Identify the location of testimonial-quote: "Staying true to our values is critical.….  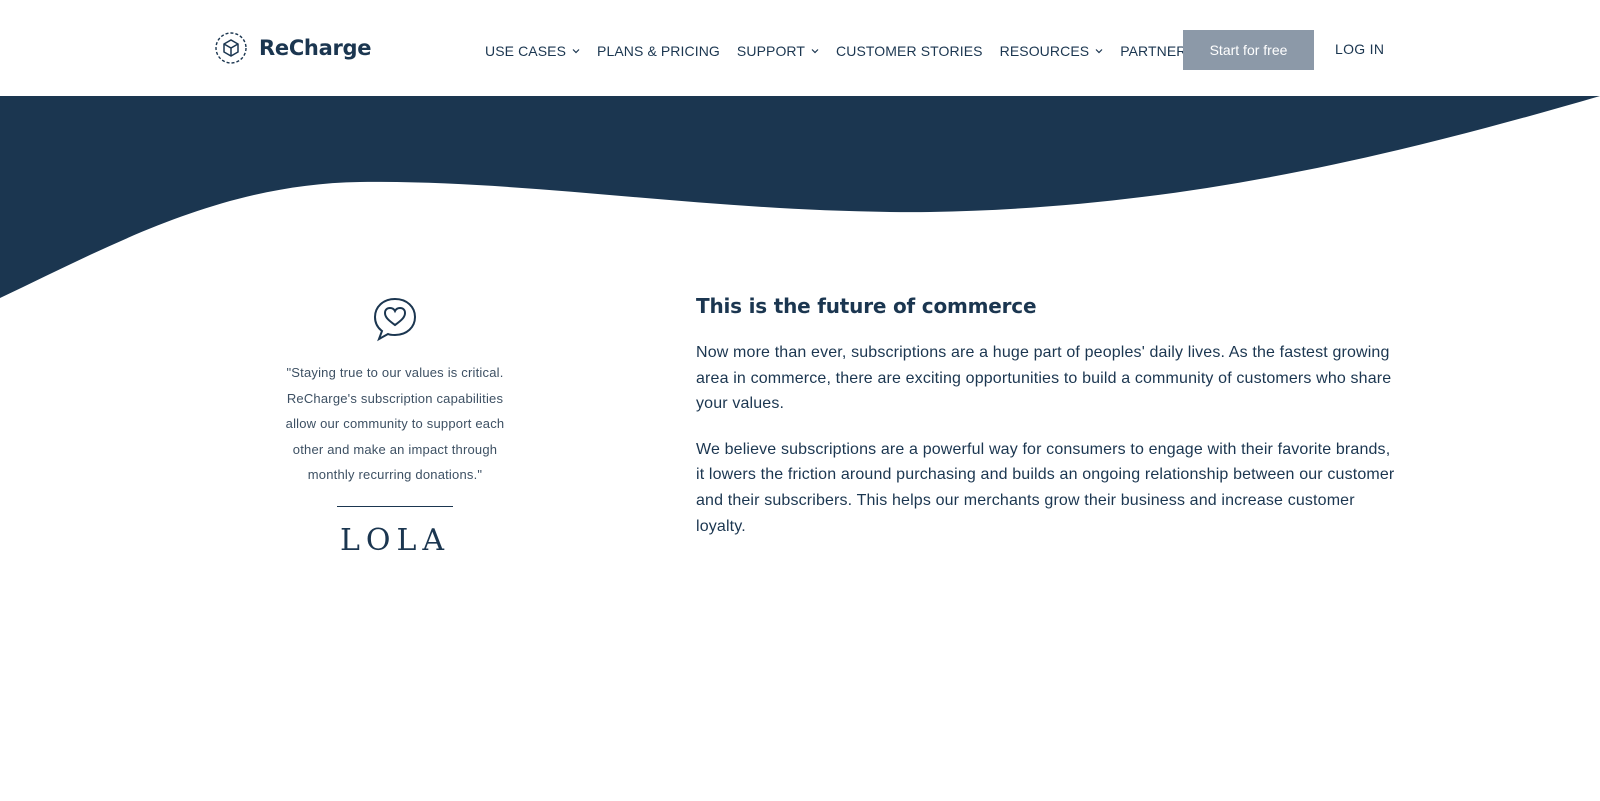
(395, 423).